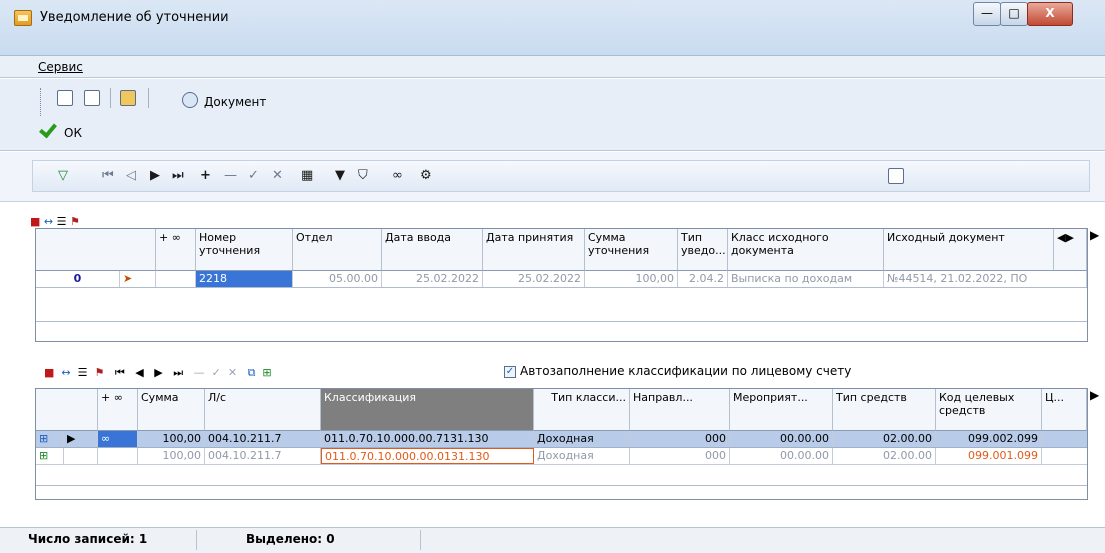 This screenshot has width=1105, height=553. I want to click on link-cell: ∞, so click(118, 439).